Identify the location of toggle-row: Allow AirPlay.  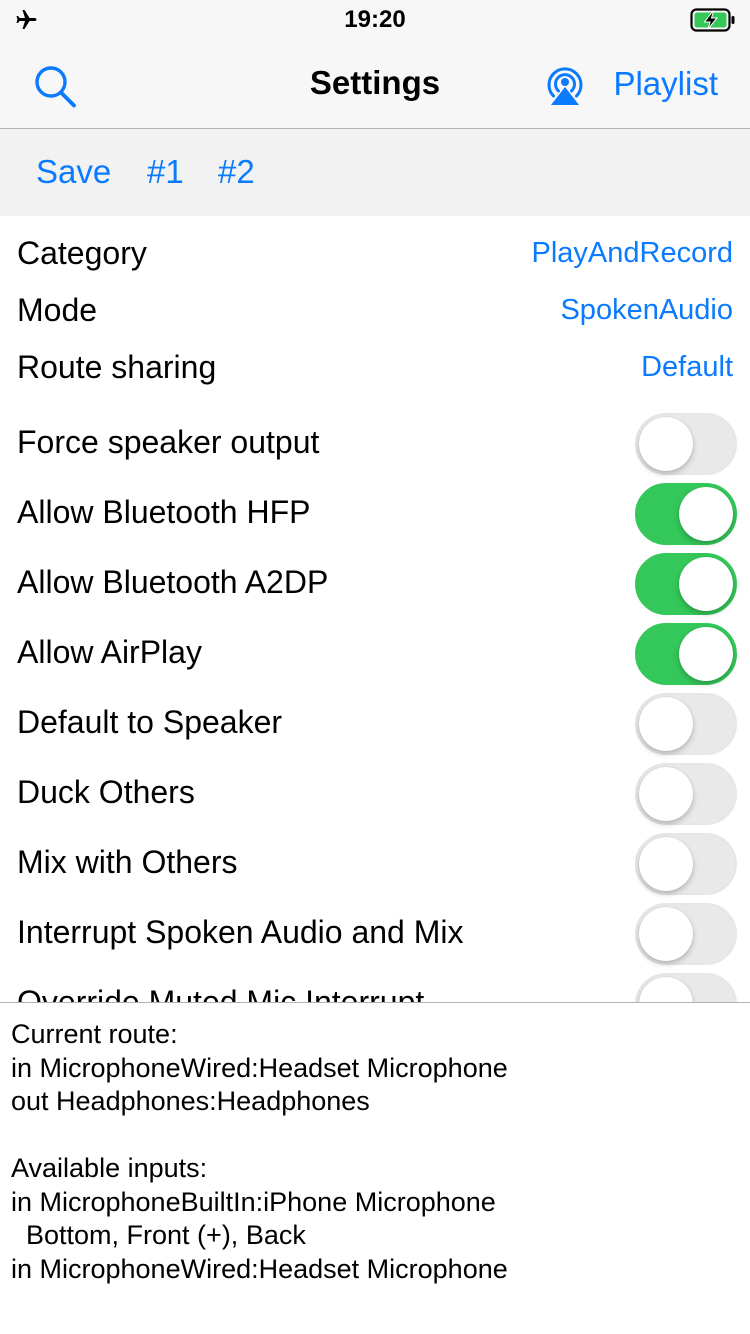
(375, 654).